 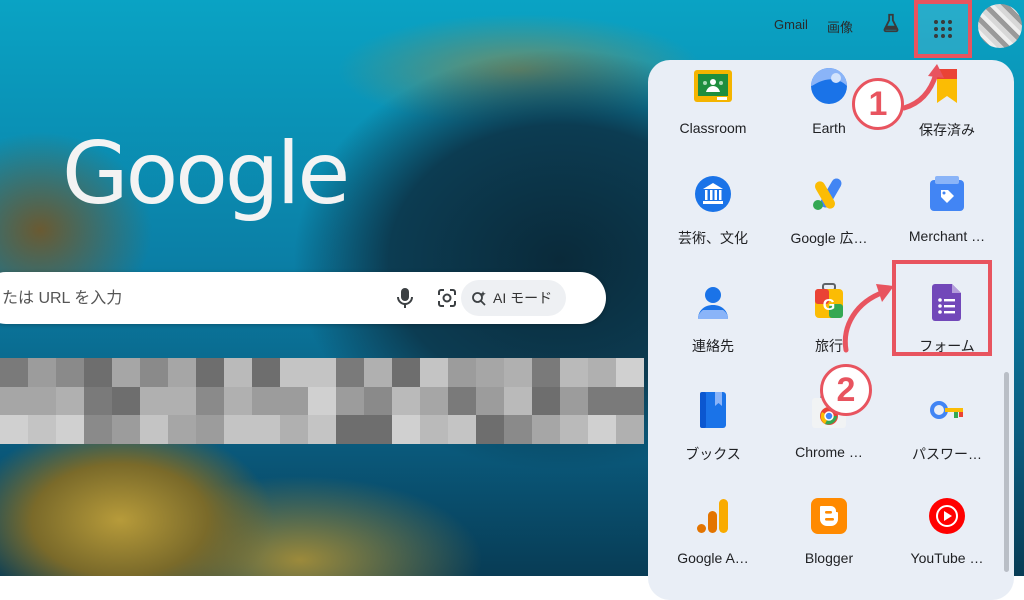 I want to click on app-contacts: 連絡先, so click(x=713, y=327).